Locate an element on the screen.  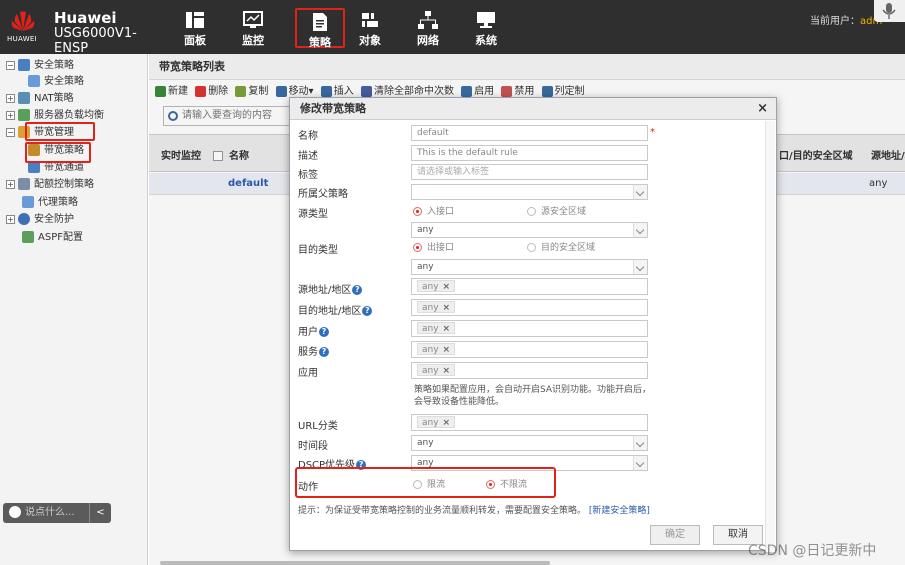
sidebar-item-label: 安全策略 is located at coordinates (64, 81).